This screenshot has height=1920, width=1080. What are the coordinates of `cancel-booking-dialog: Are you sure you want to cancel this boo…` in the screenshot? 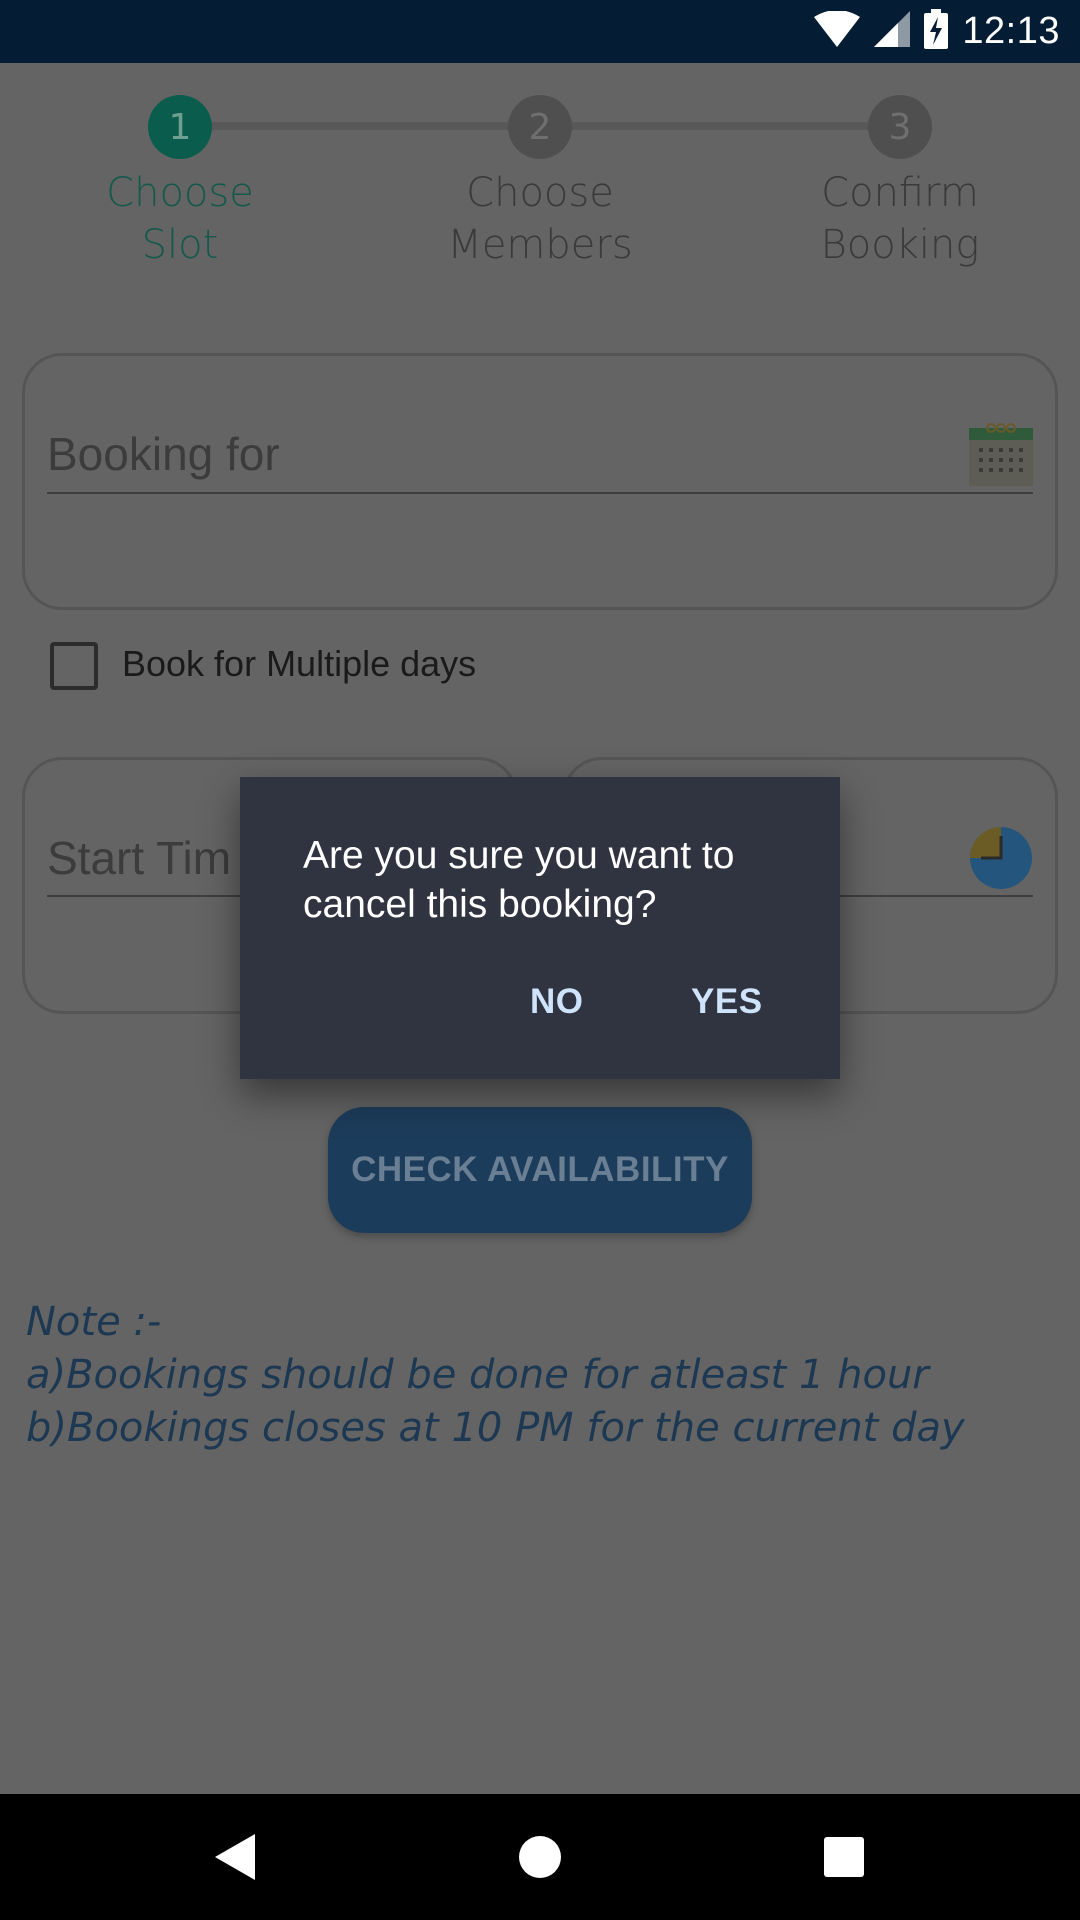 It's located at (540, 928).